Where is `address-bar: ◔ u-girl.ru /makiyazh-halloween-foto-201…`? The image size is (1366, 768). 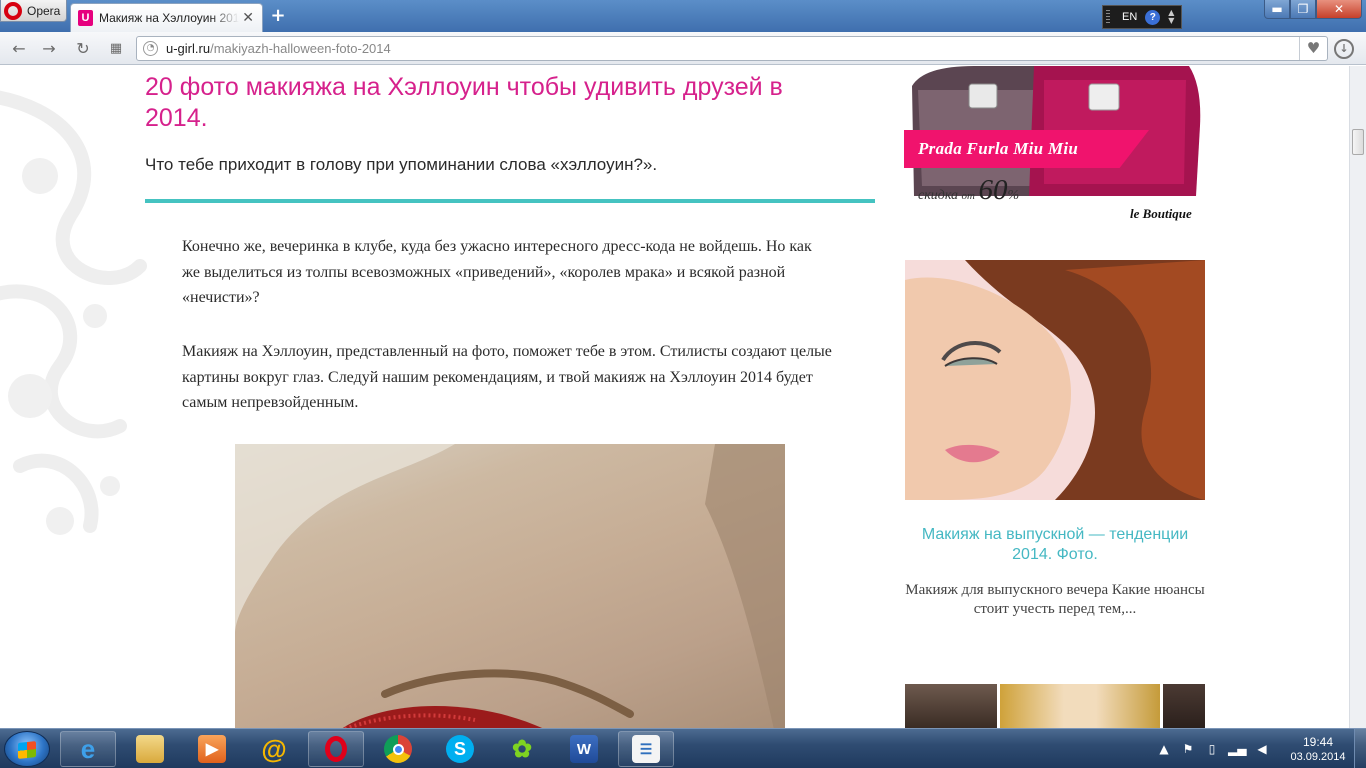 address-bar: ◔ u-girl.ru /makiyazh-halloween-foto-201… is located at coordinates (732, 48).